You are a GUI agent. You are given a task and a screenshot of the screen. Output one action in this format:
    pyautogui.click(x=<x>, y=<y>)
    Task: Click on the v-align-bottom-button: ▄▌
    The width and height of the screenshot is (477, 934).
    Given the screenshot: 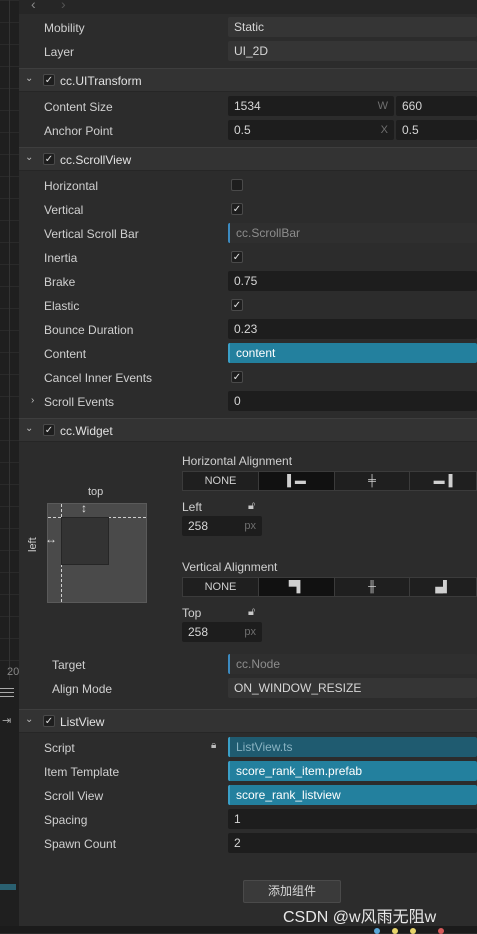 What is the action you would take?
    pyautogui.click(x=443, y=587)
    